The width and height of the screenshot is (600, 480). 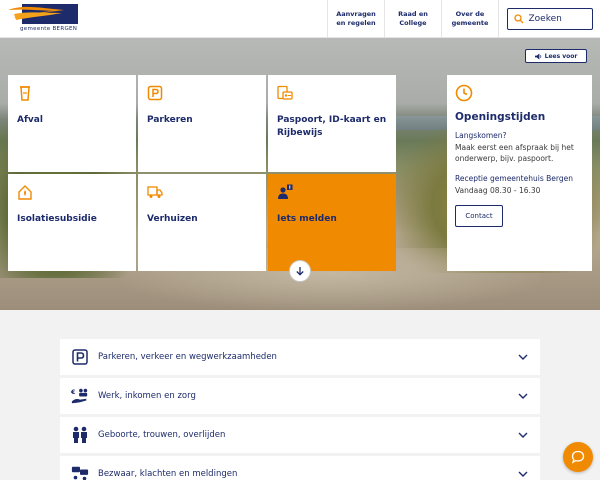 What do you see at coordinates (25, 93) in the screenshot?
I see `waste-bin-icon` at bounding box center [25, 93].